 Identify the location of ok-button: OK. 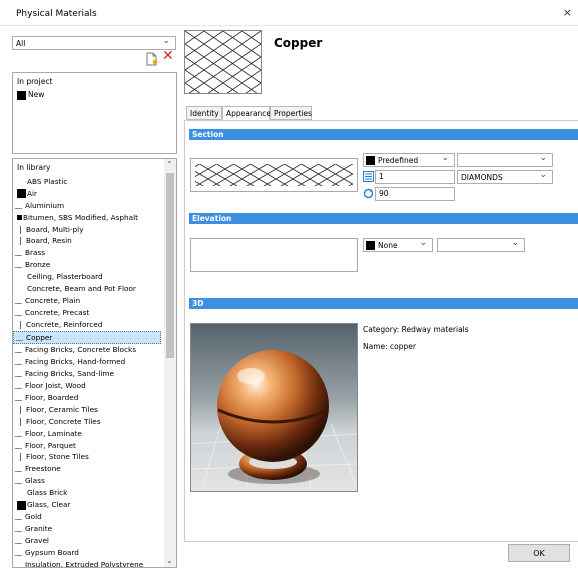
(539, 553).